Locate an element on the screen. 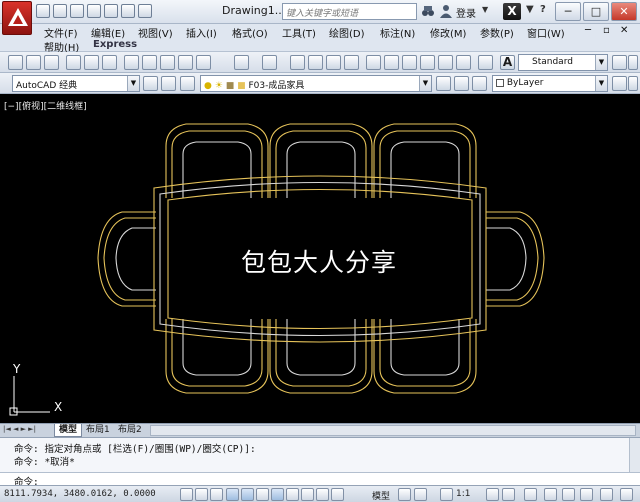  snap-mode-icon is located at coordinates (201, 494).